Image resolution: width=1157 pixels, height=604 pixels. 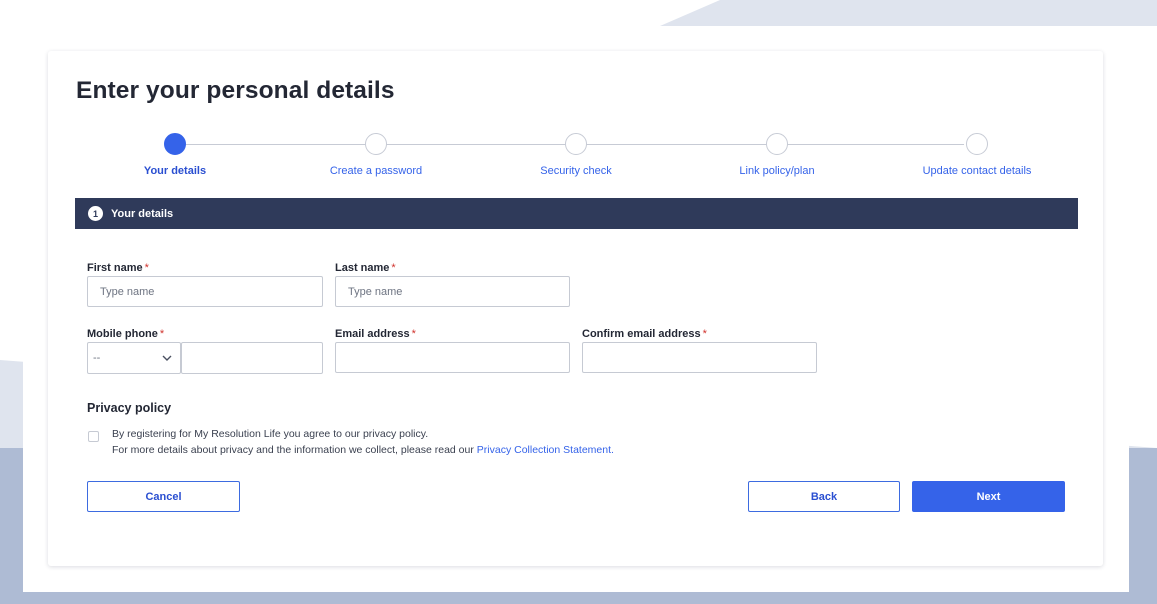 I want to click on last-name-label: Last name *, so click(x=365, y=268).